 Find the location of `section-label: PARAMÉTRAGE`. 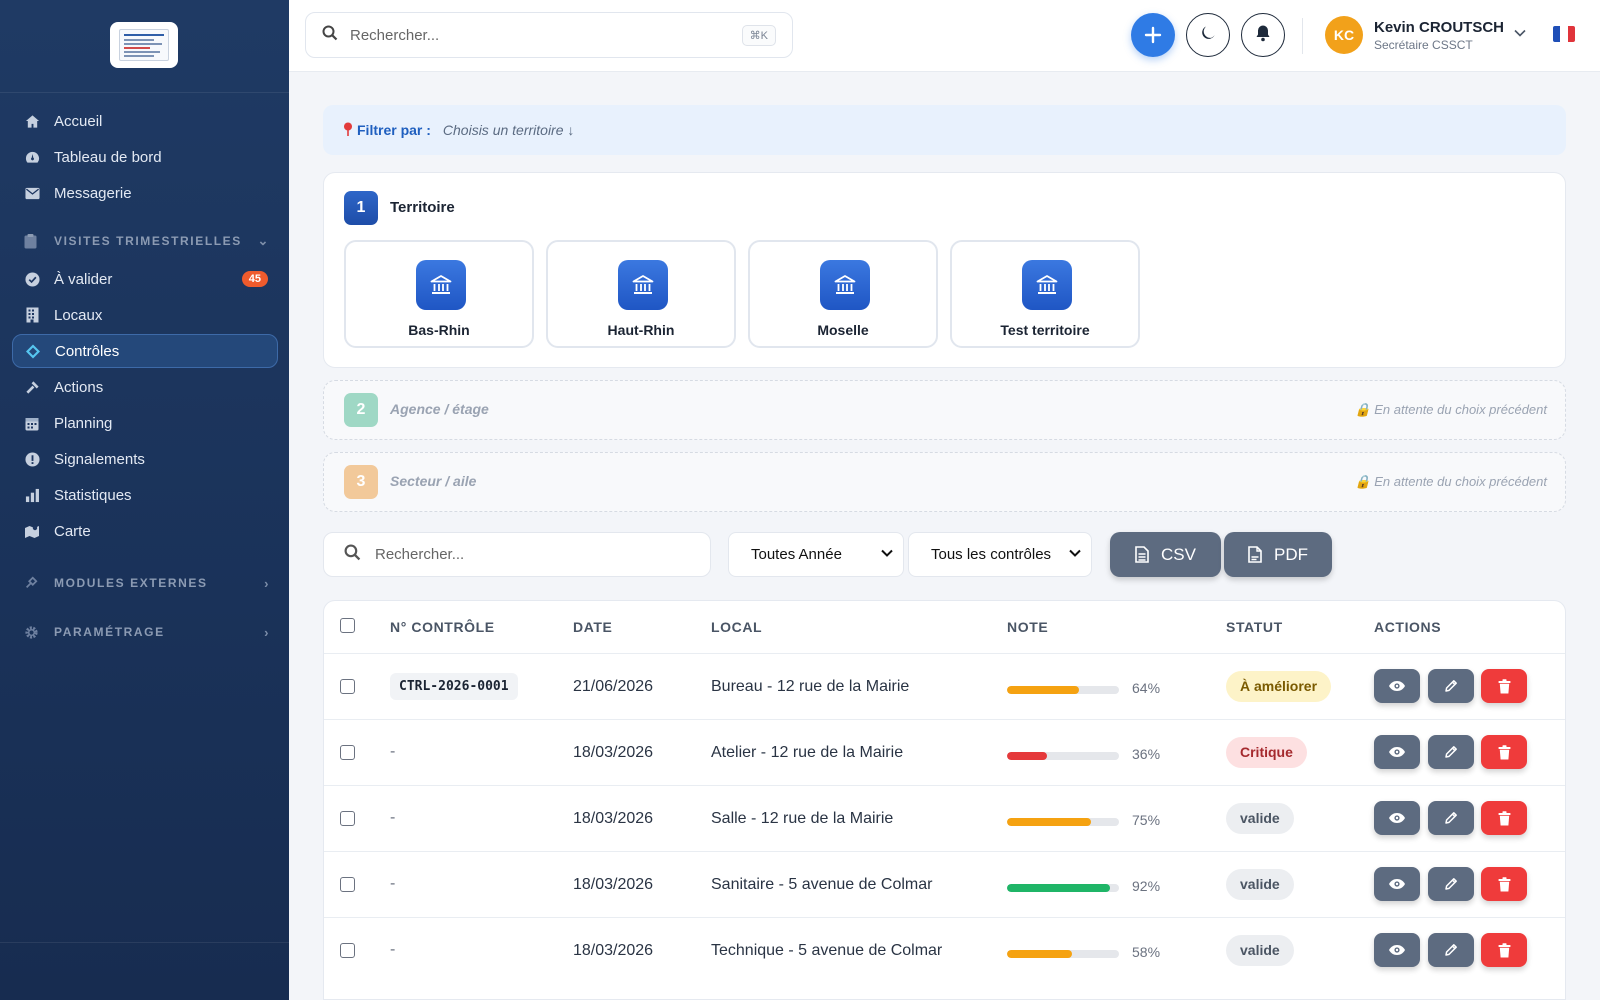

section-label: PARAMÉTRAGE is located at coordinates (109, 632).